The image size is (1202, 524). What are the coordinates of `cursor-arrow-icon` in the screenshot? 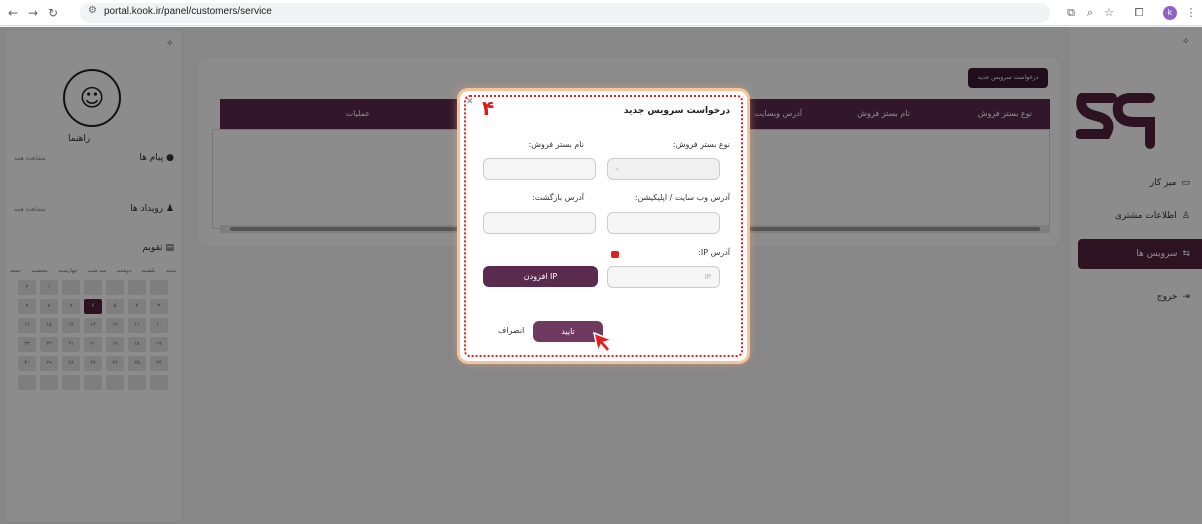 It's located at (603, 342).